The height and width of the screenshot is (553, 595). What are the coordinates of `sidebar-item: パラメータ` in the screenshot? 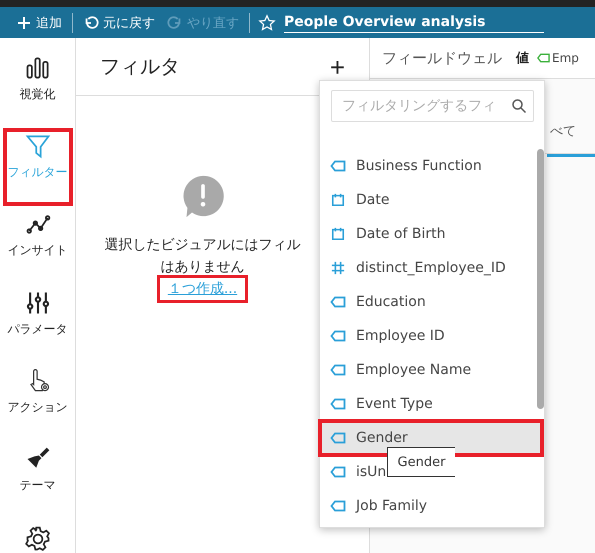 It's located at (37, 323).